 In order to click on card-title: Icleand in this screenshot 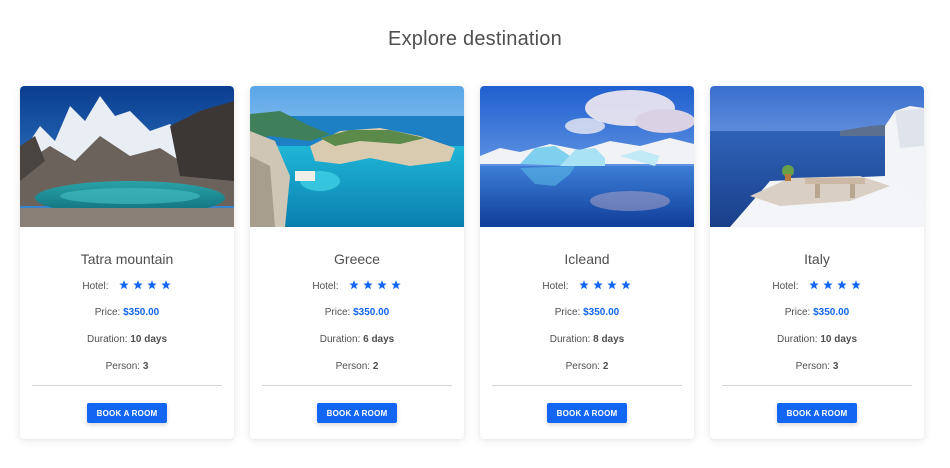, I will do `click(587, 259)`.